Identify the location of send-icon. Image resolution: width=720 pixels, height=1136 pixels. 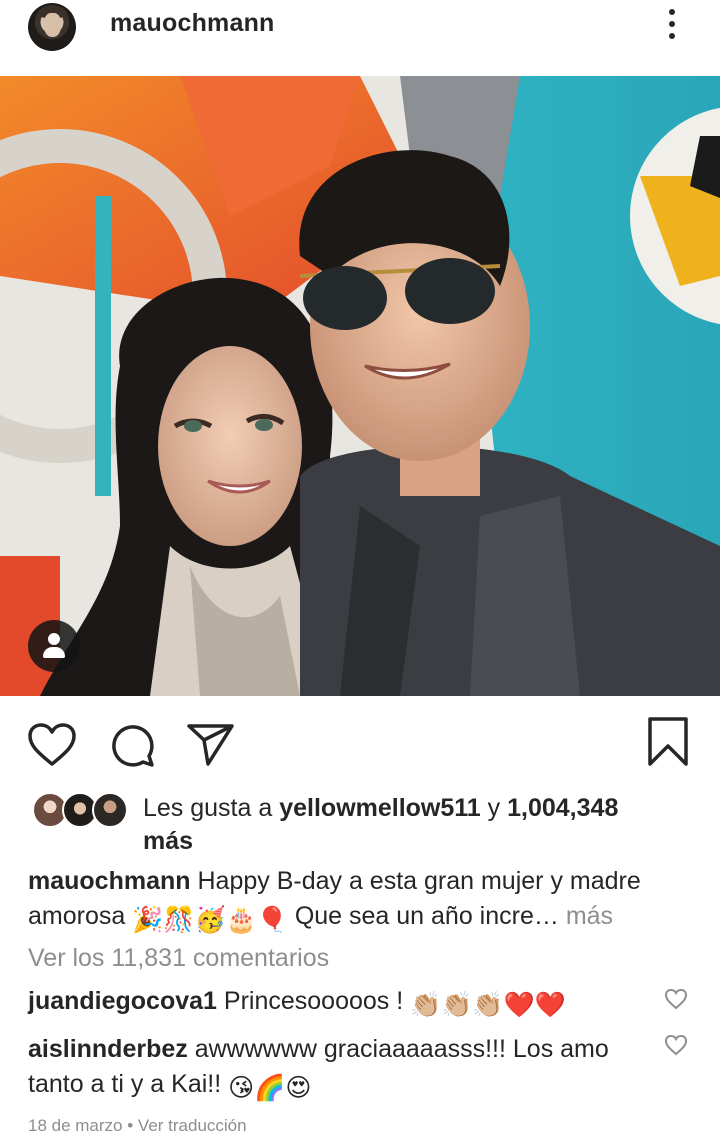
(211, 744).